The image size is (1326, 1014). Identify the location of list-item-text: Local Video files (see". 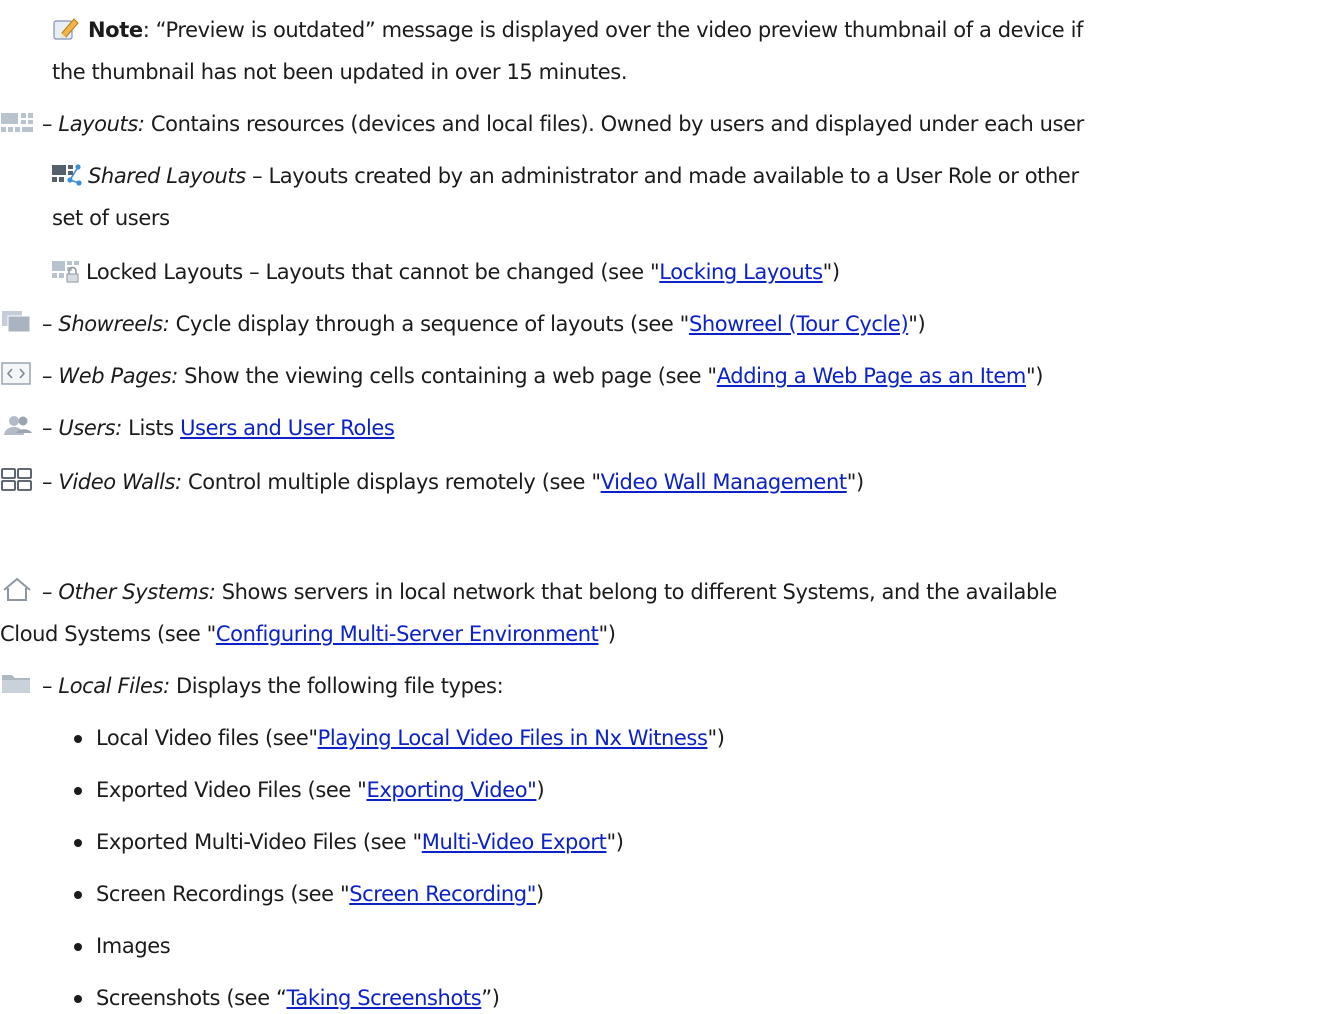
(207, 738).